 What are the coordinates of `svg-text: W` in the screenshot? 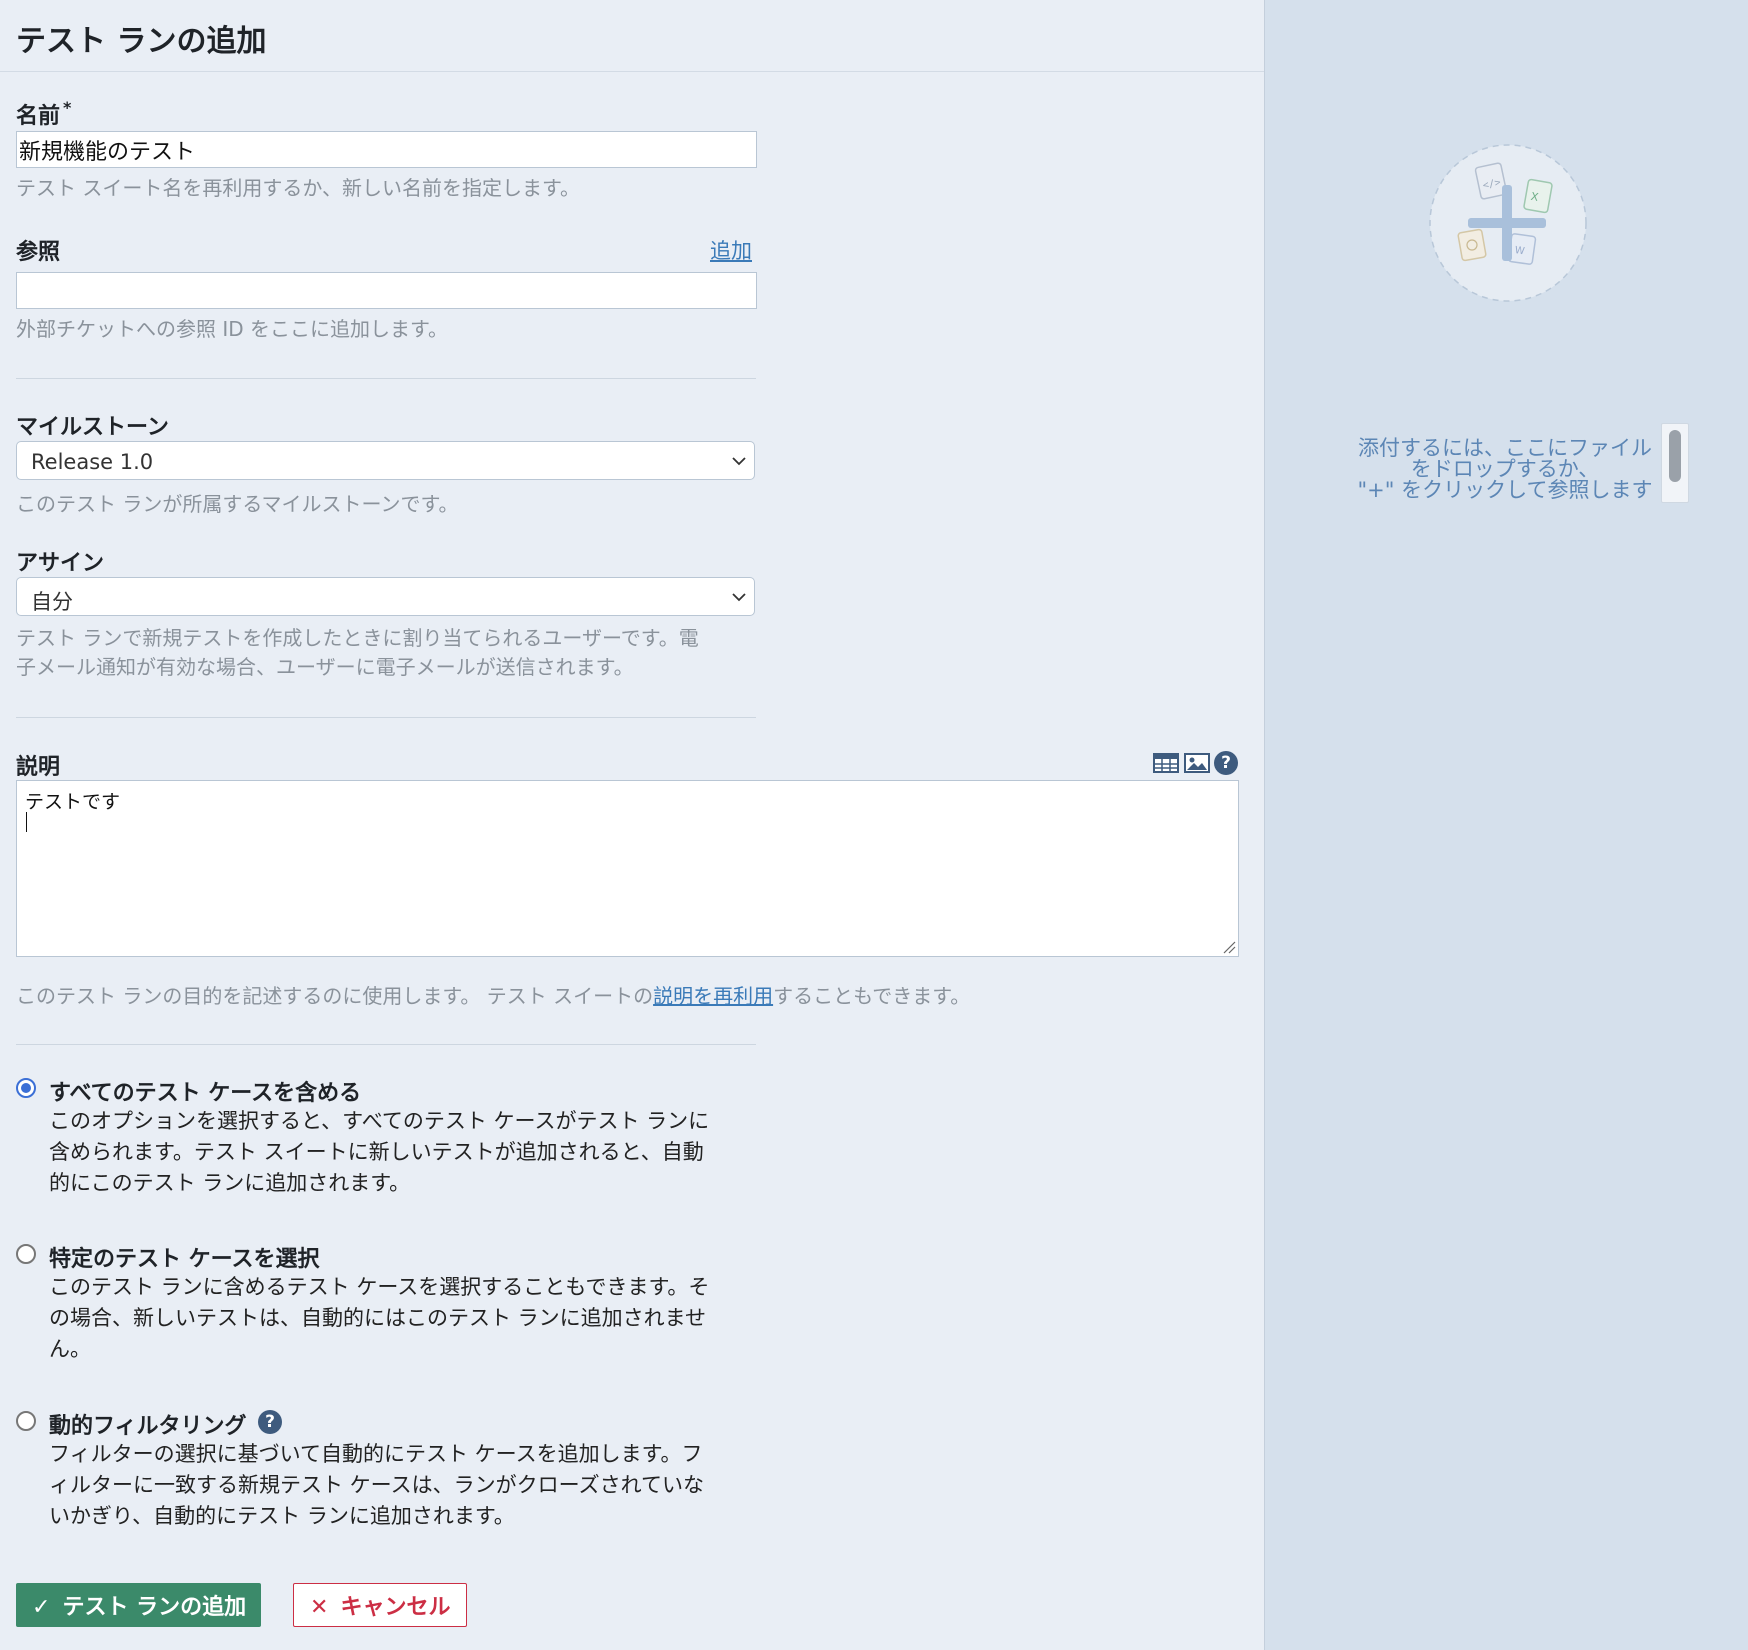 It's located at (1519, 251).